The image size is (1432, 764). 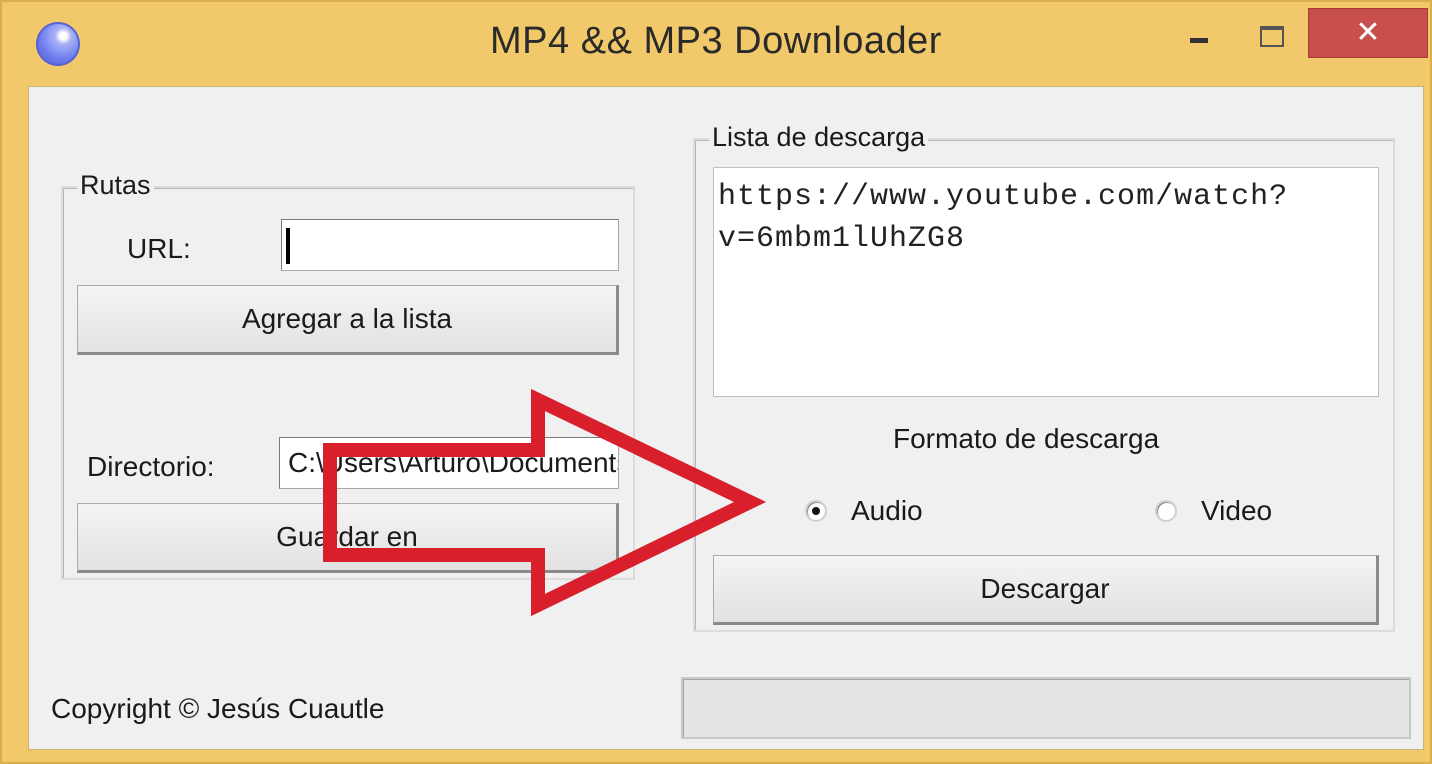 I want to click on close-button: ✕, so click(x=1368, y=33).